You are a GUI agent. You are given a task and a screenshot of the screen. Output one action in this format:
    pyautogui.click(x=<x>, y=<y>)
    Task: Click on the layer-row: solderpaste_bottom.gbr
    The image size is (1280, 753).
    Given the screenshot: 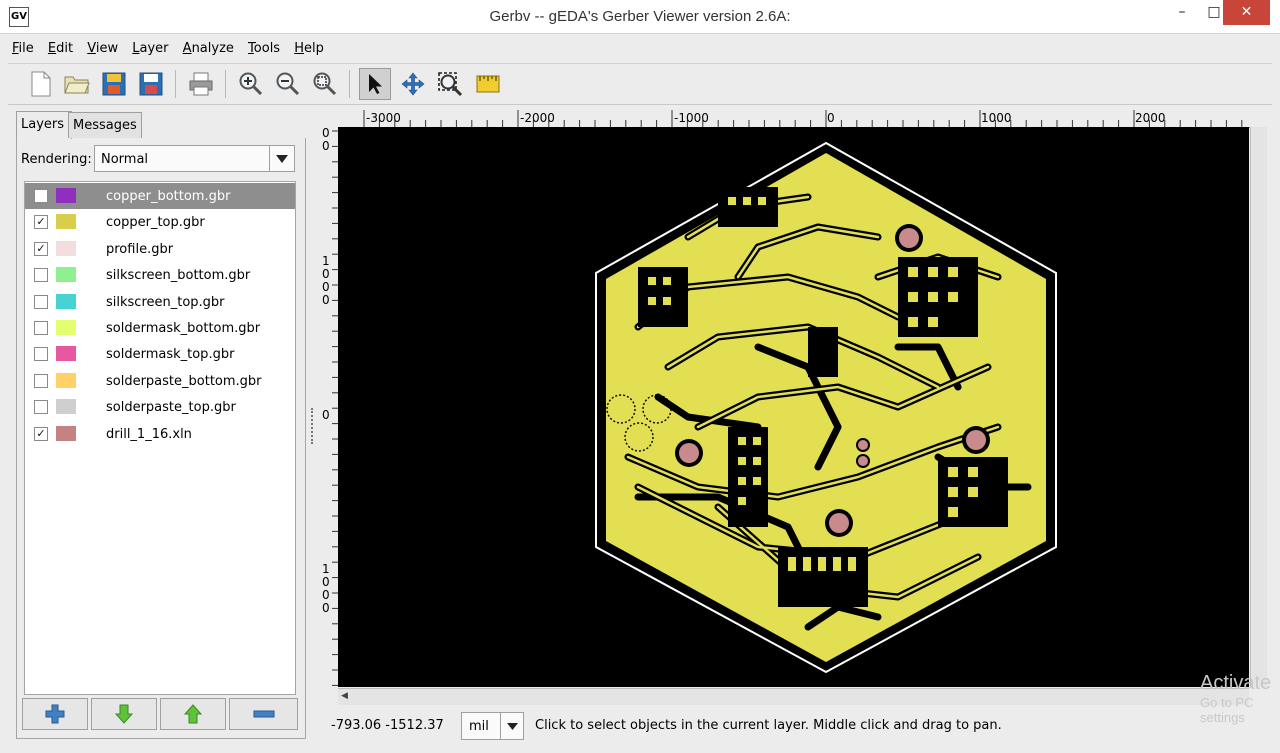 What is the action you would take?
    pyautogui.click(x=160, y=381)
    